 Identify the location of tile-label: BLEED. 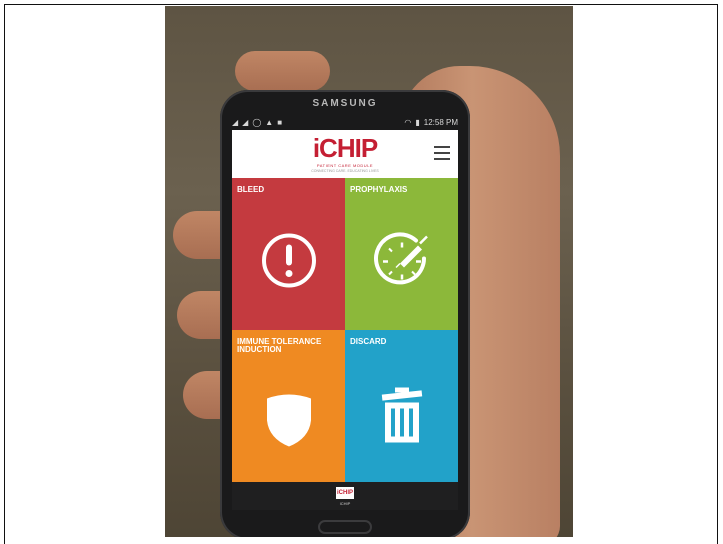
(251, 189).